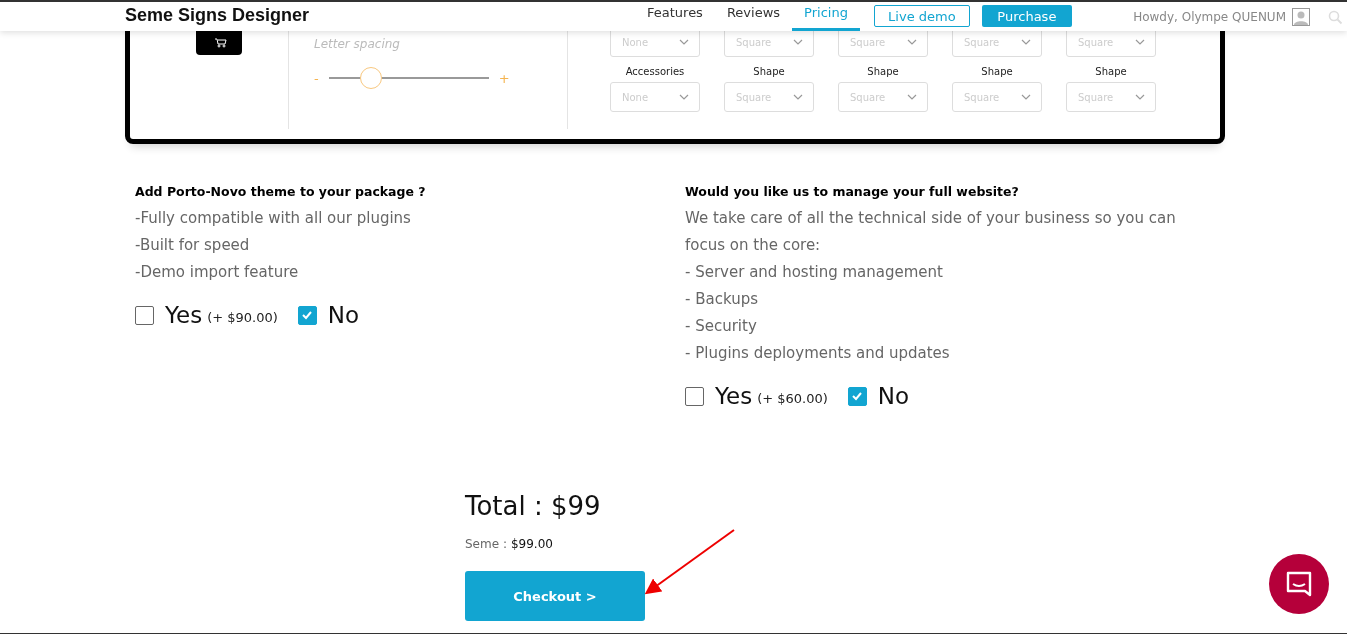  Describe the element at coordinates (826, 18) in the screenshot. I see `nav-link: Pricing` at that location.